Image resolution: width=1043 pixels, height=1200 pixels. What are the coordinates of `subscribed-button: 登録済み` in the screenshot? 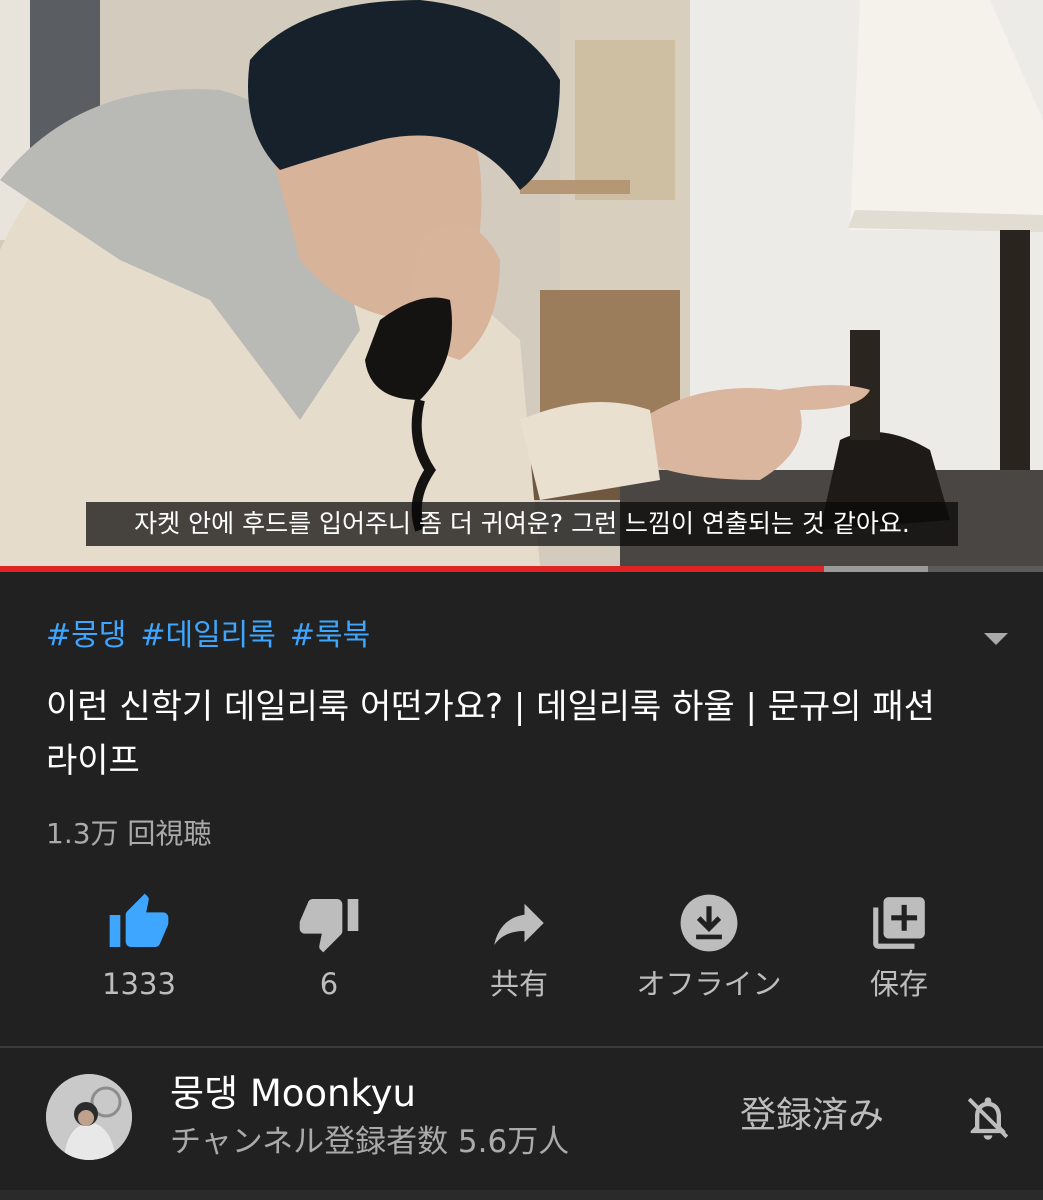 It's located at (812, 1116).